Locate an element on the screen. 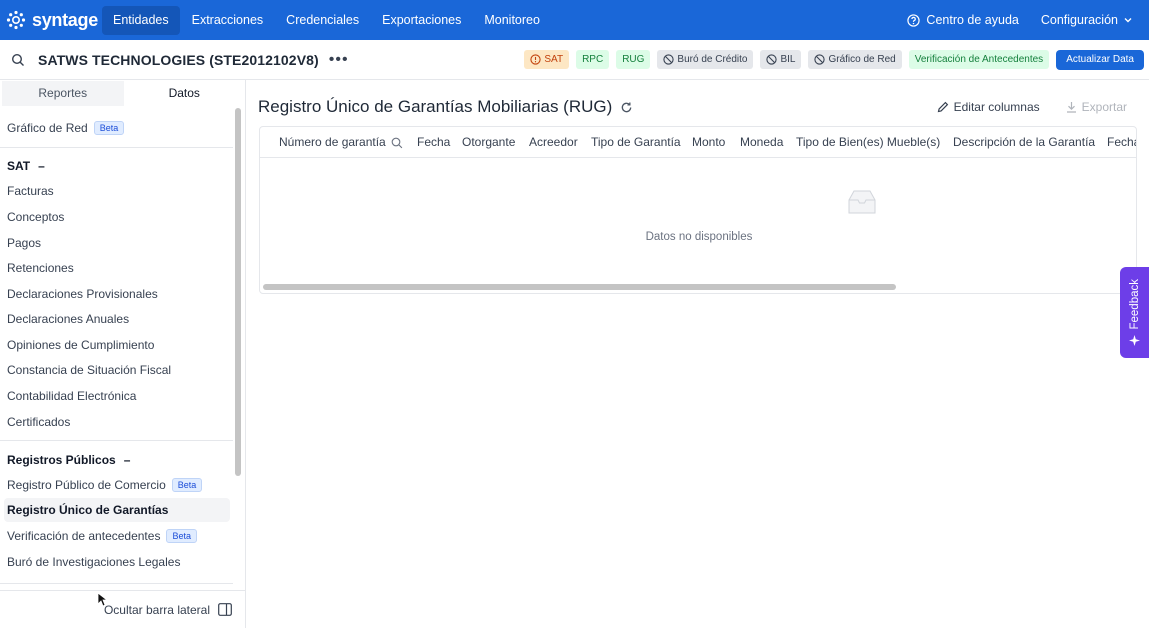 This screenshot has width=1149, height=628. sidebar-item-certificados: Certificados is located at coordinates (38, 422).